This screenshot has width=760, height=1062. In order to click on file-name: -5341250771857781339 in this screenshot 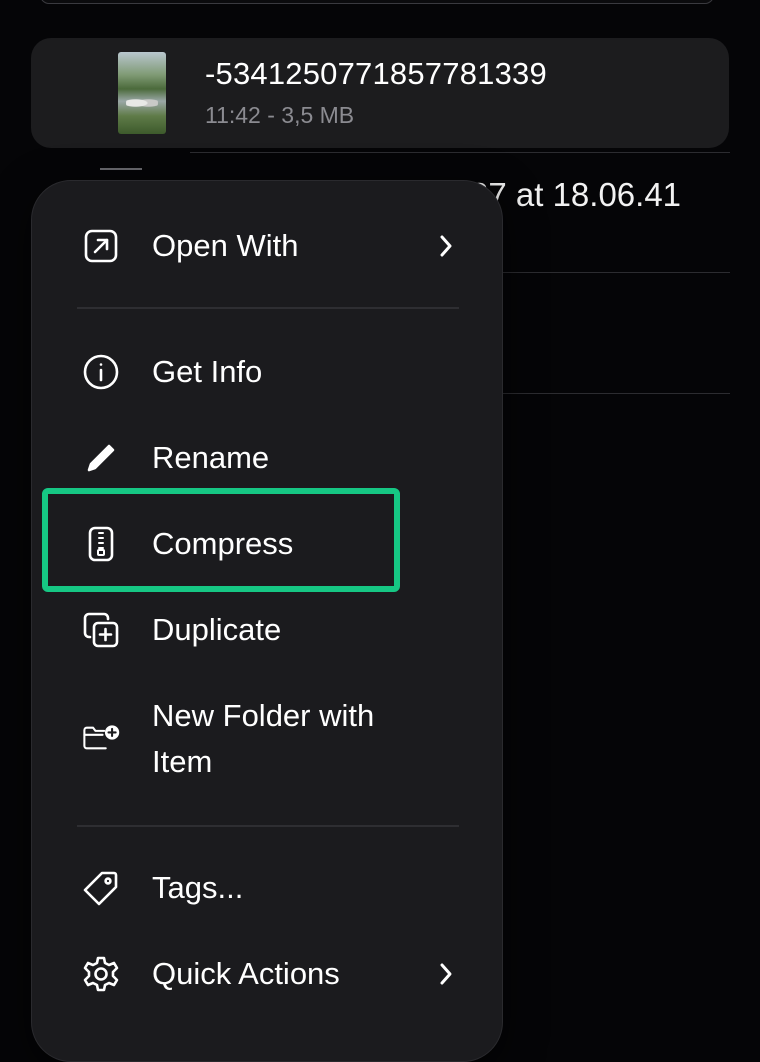, I will do `click(376, 73)`.